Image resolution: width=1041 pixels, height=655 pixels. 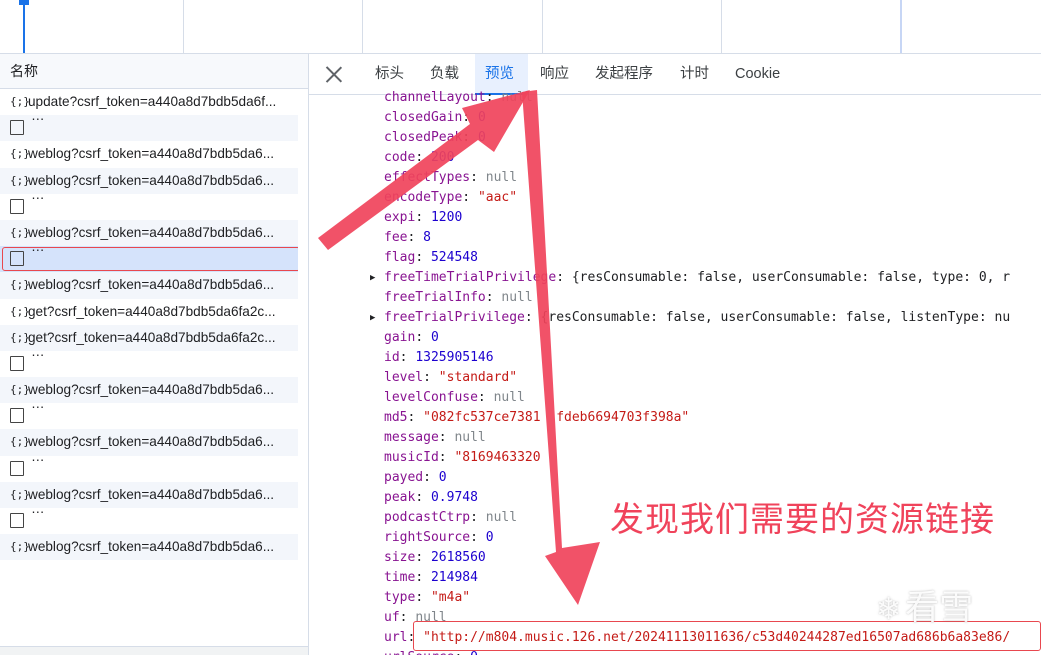 I want to click on json-key: message, so click(x=411, y=437).